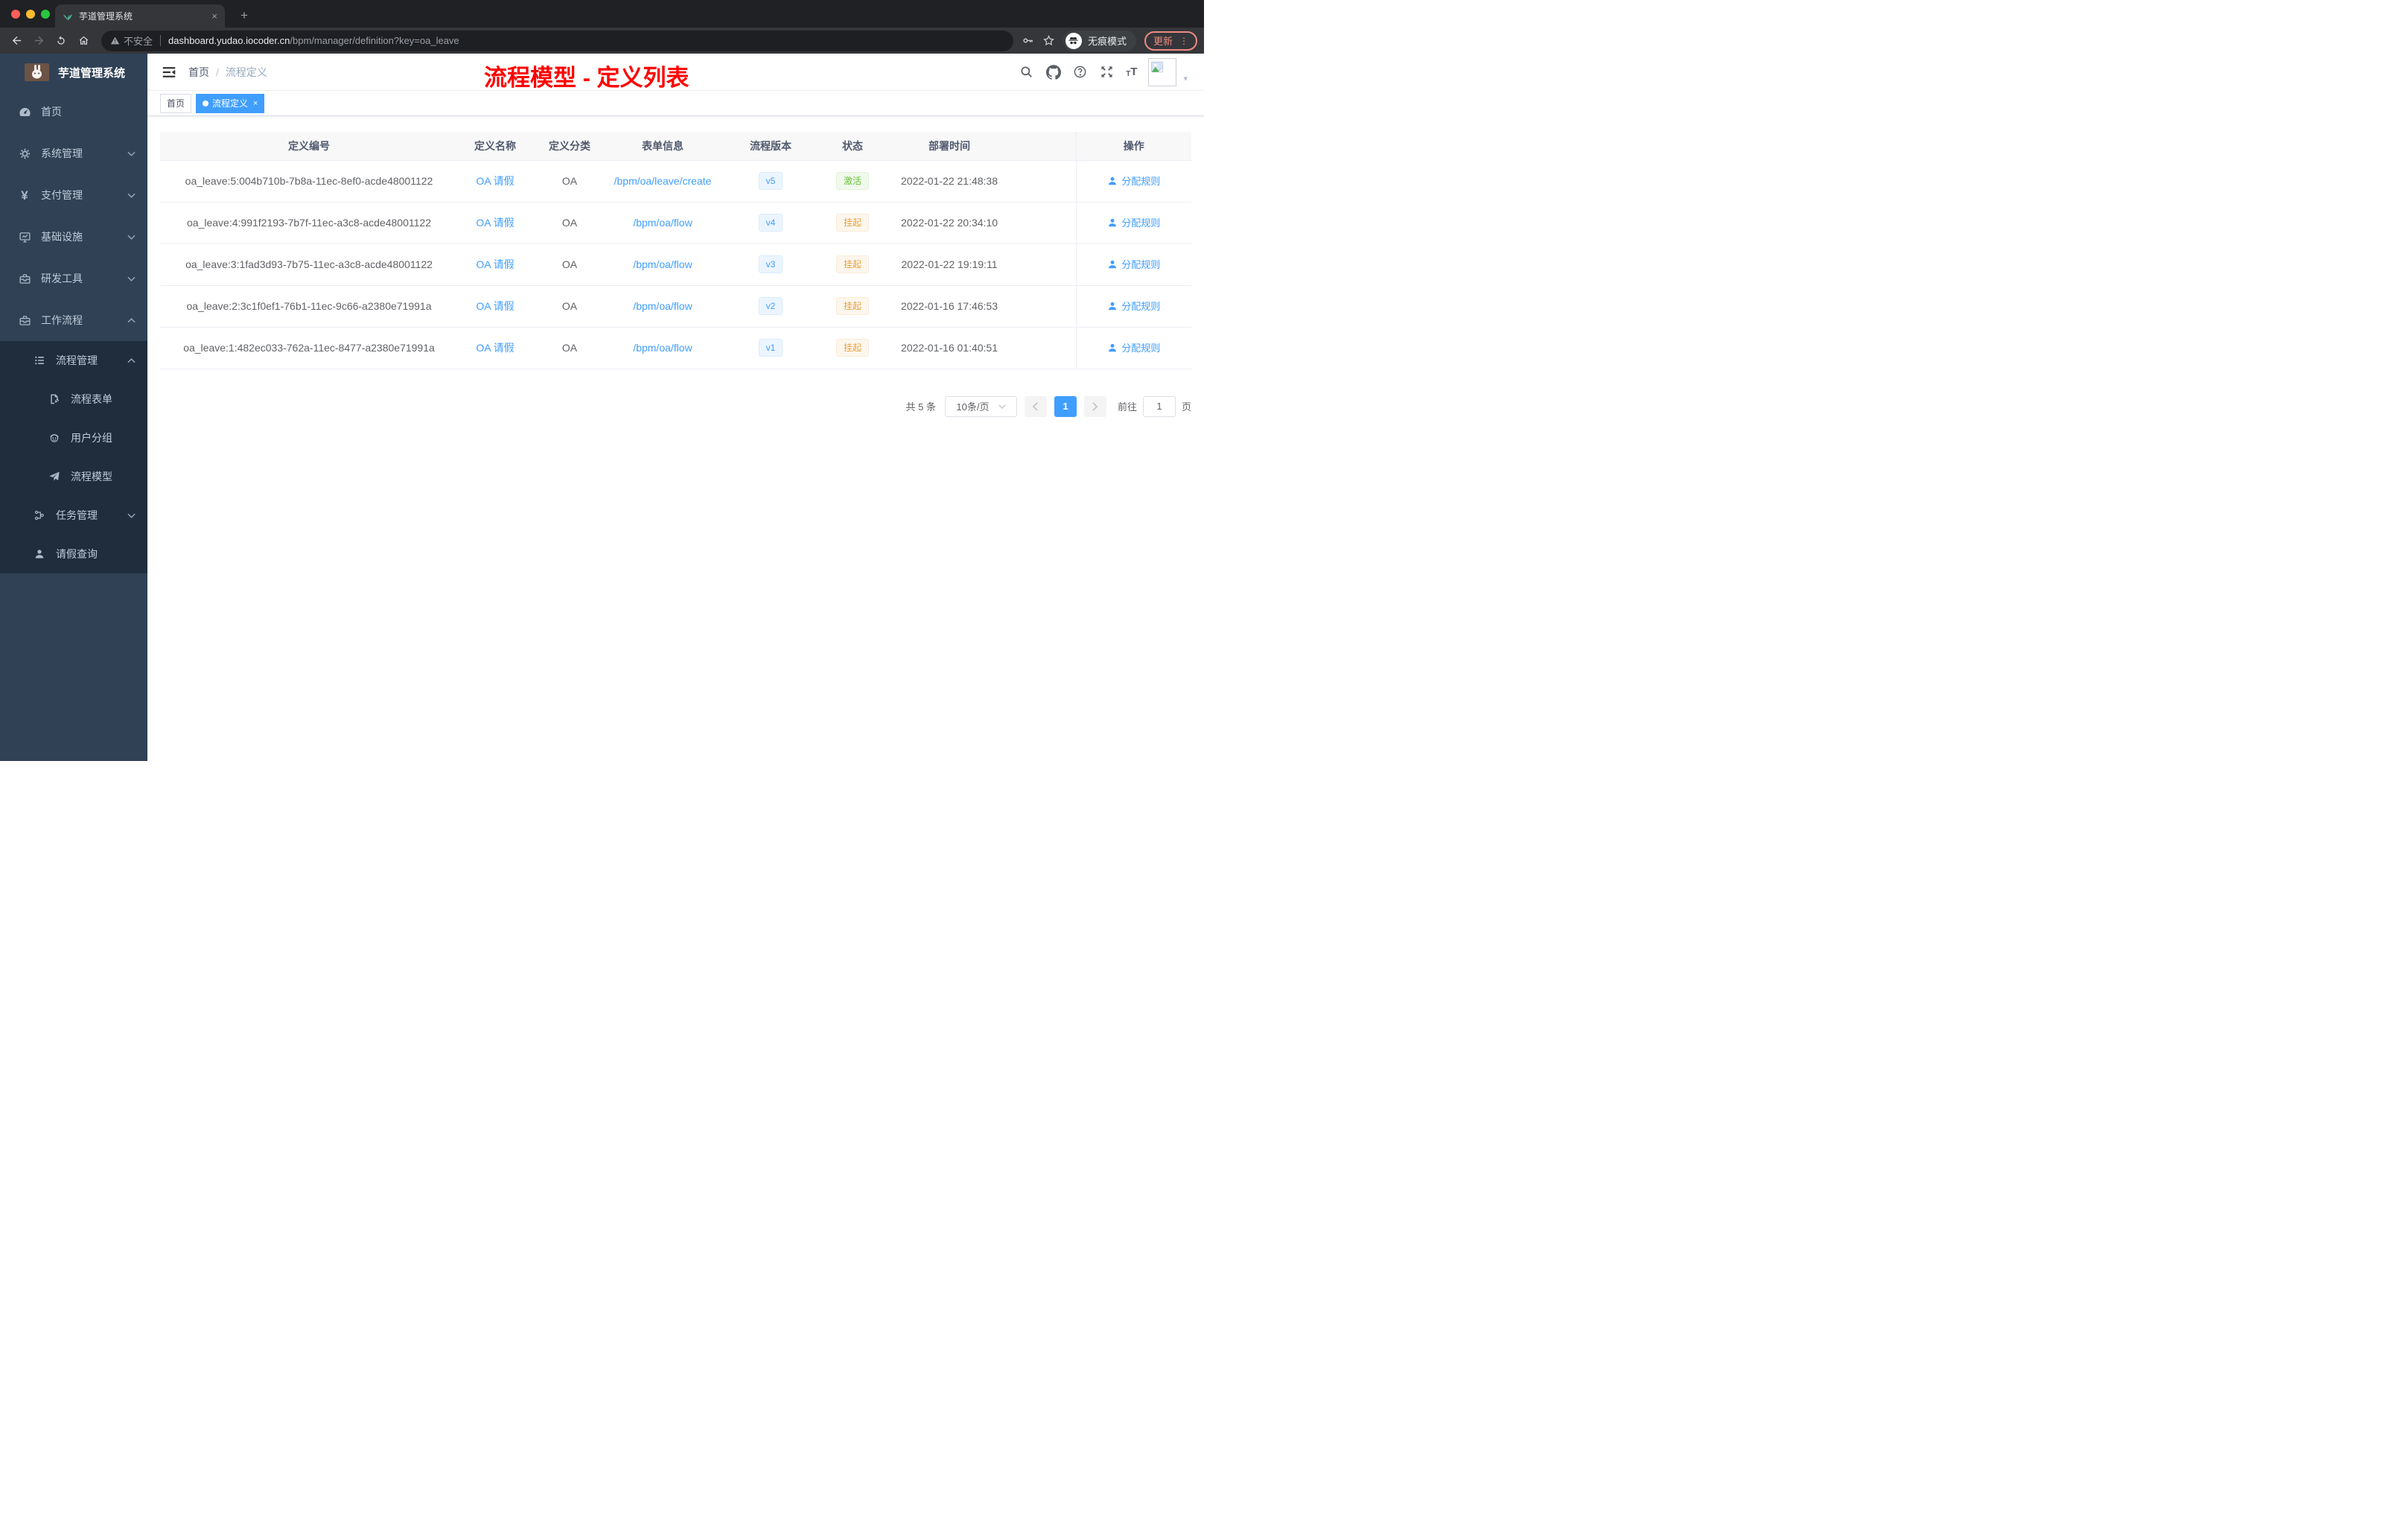 The width and height of the screenshot is (2408, 1522). I want to click on security-warning: 不安全, so click(131, 41).